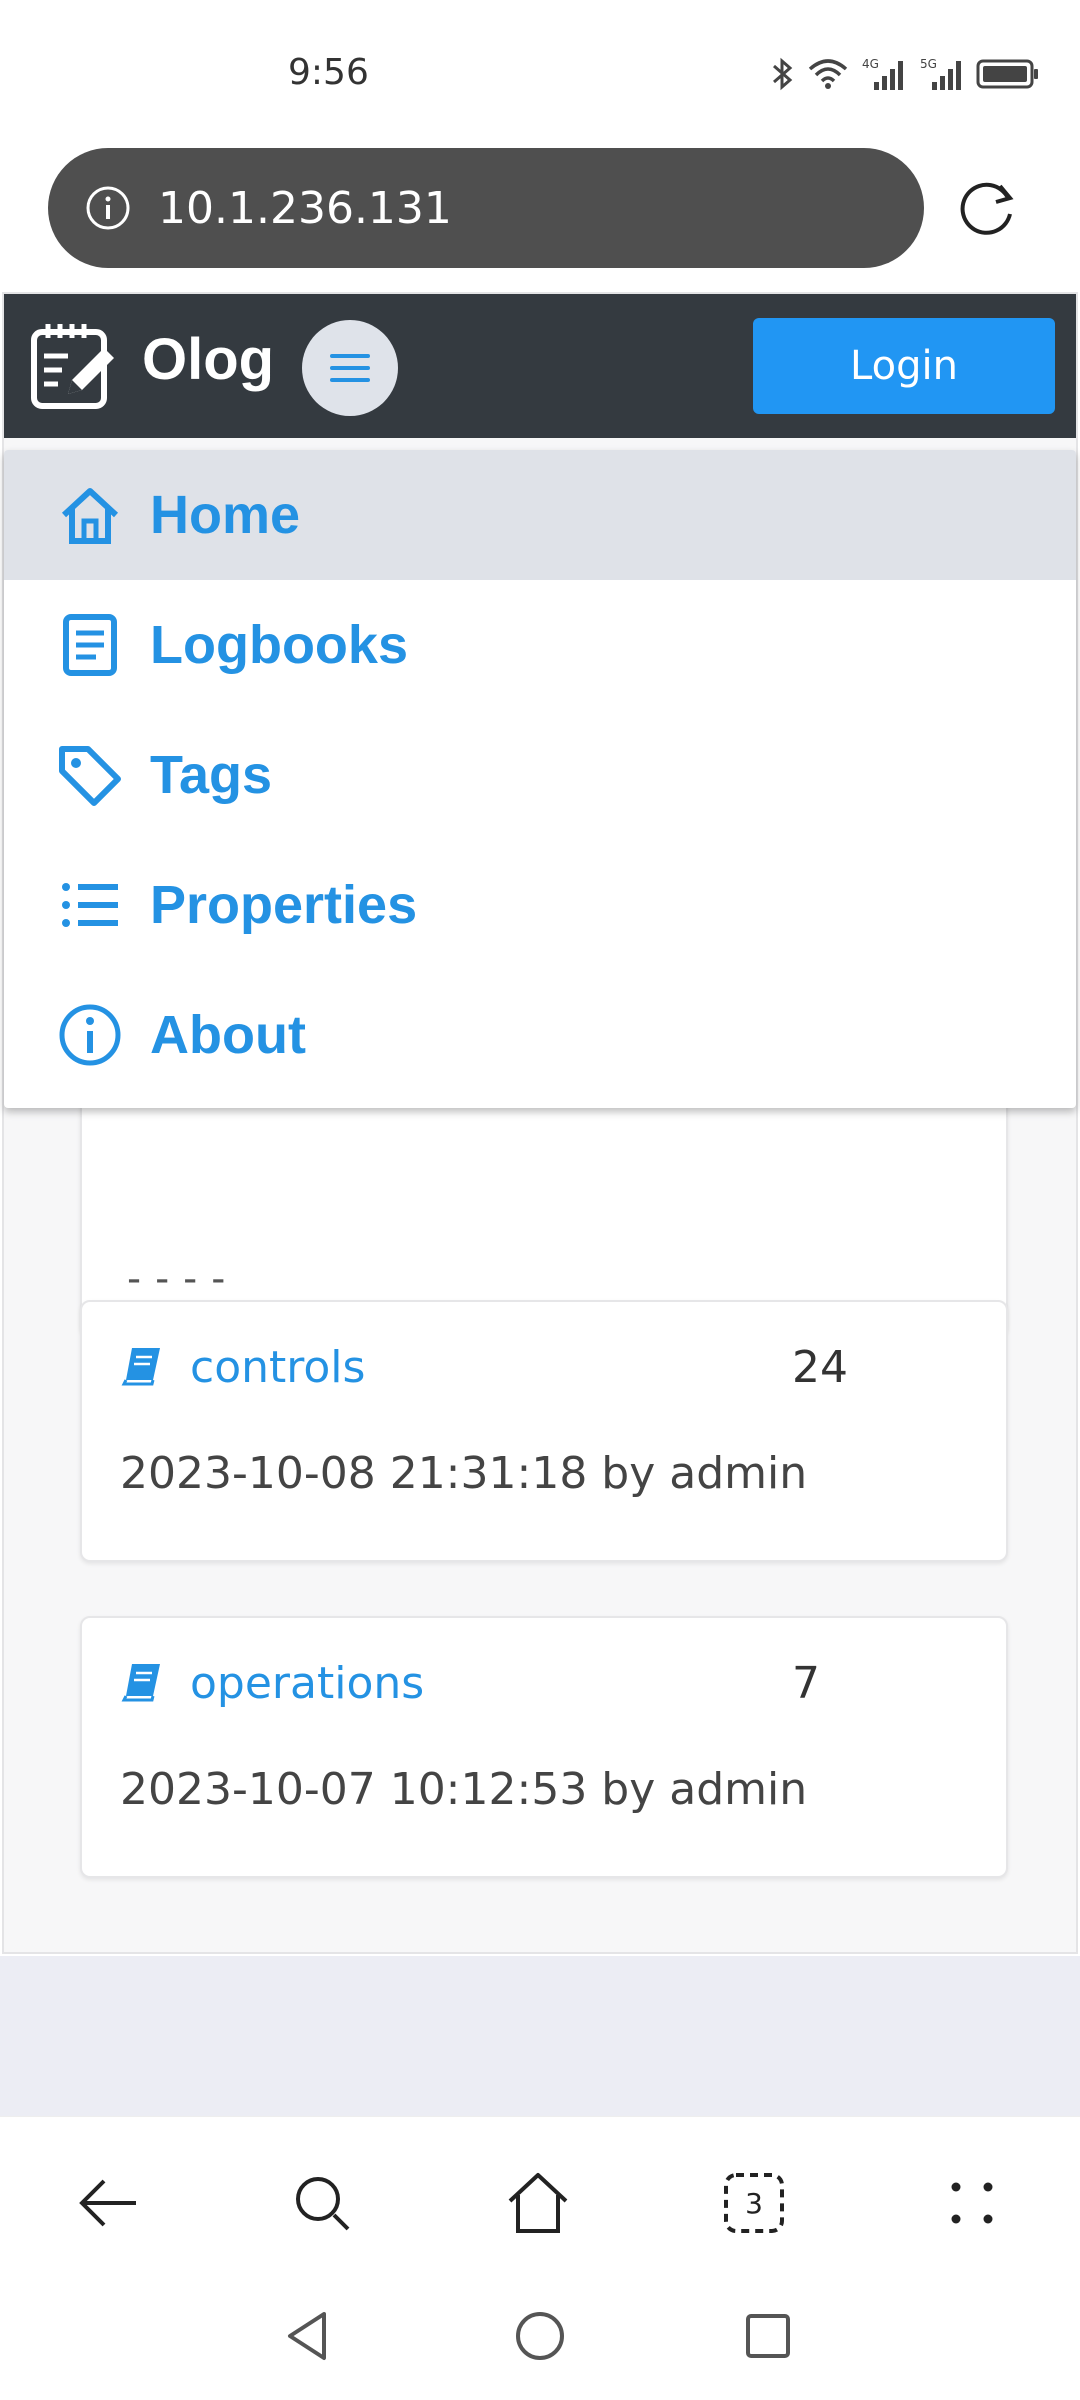 This screenshot has width=1080, height=2400. Describe the element at coordinates (228, 1035) in the screenshot. I see `menu-label-about: About` at that location.